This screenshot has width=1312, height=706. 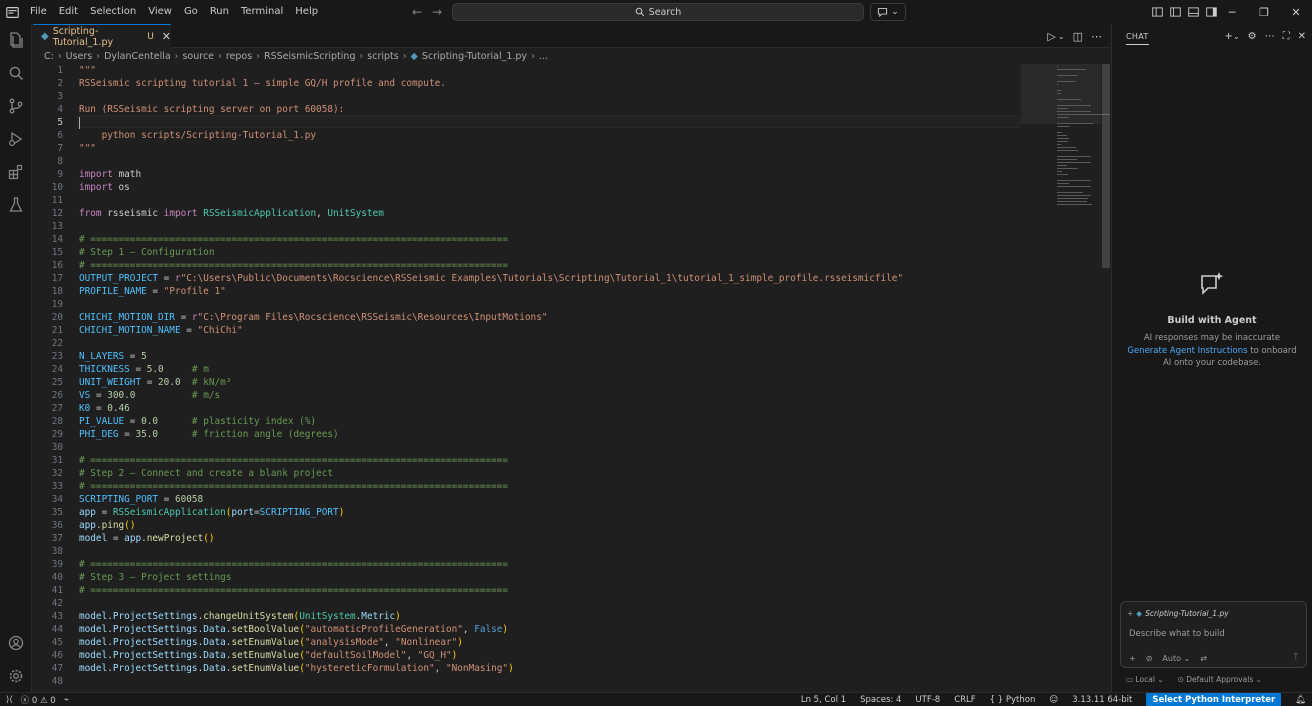 What do you see at coordinates (16, 676) in the screenshot?
I see `settings-gear-icon` at bounding box center [16, 676].